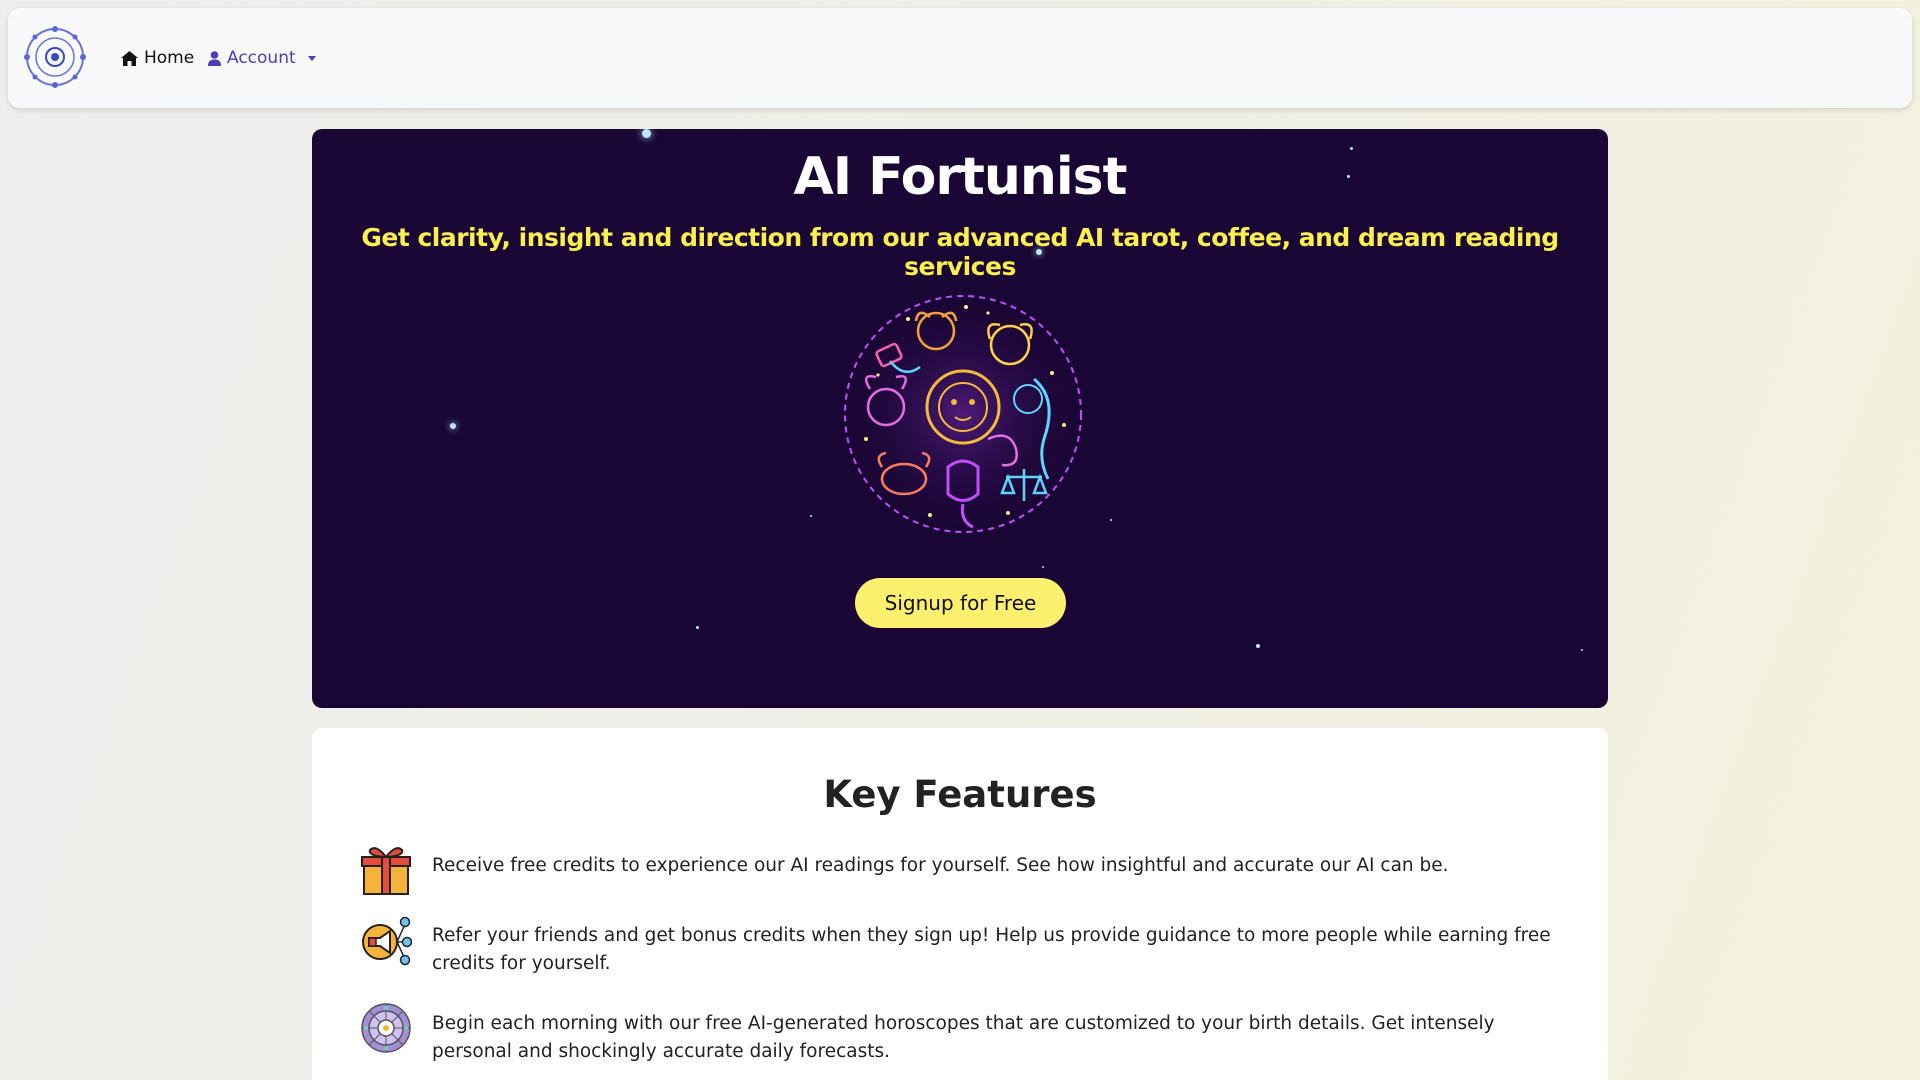 Image resolution: width=1920 pixels, height=1080 pixels. Describe the element at coordinates (214, 58) in the screenshot. I see `user-icon` at that location.